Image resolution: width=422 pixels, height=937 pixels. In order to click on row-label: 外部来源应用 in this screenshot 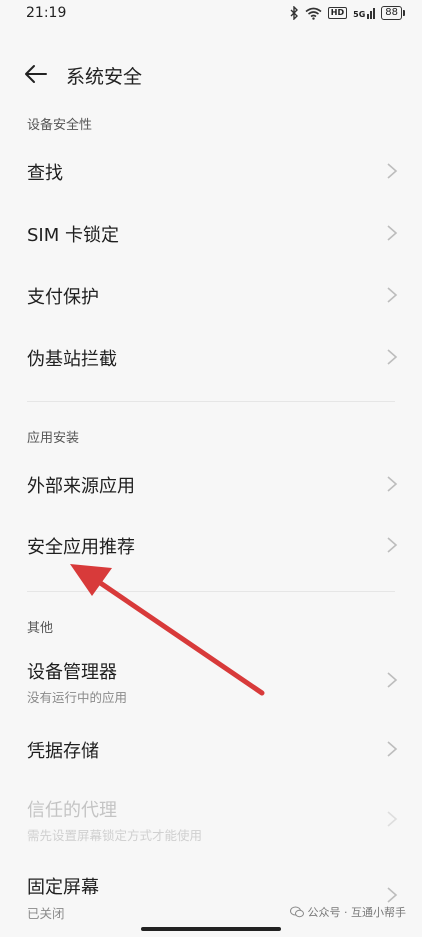, I will do `click(81, 486)`.